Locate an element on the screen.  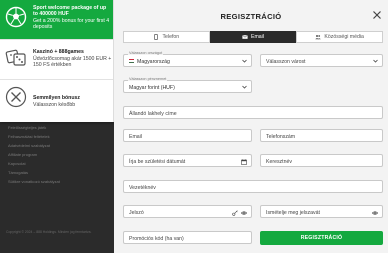
calendar-icon is located at coordinates (244, 161).